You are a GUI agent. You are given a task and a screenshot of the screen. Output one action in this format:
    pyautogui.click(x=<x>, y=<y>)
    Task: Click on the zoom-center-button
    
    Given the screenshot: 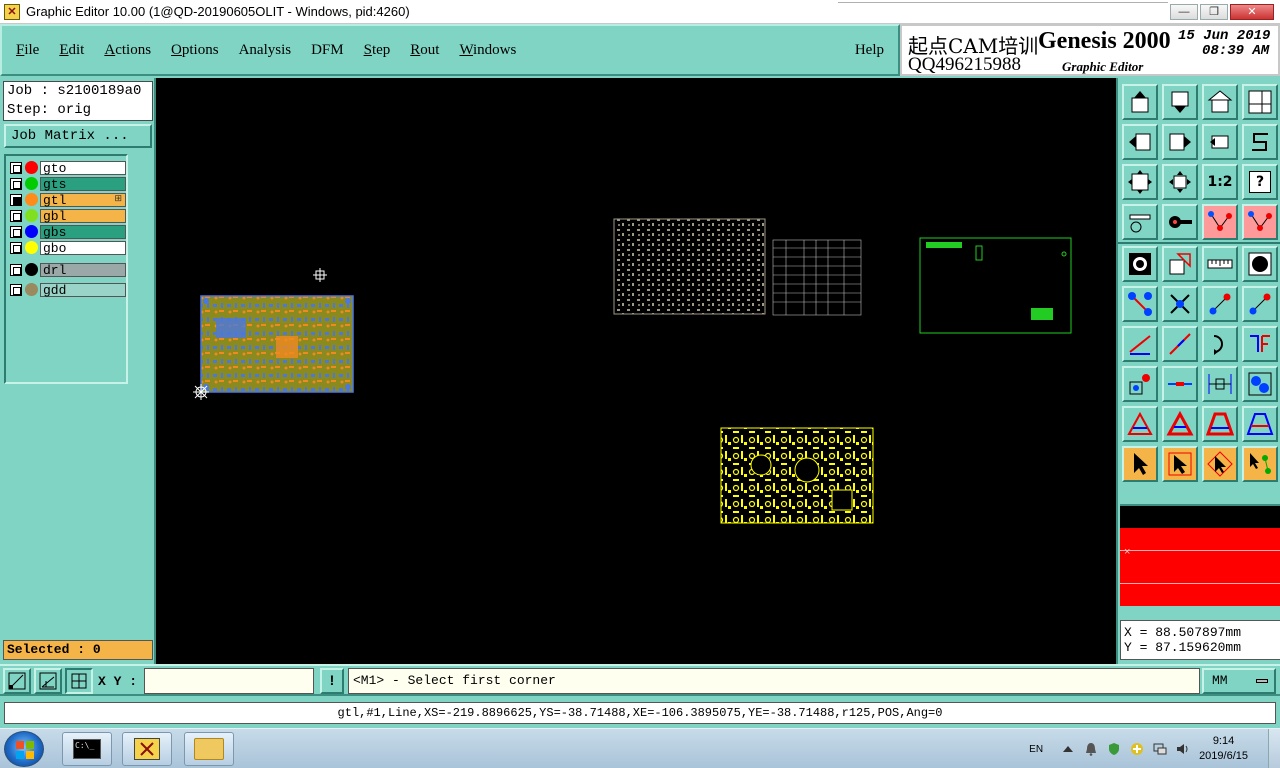 What is the action you would take?
    pyautogui.click(x=1180, y=182)
    